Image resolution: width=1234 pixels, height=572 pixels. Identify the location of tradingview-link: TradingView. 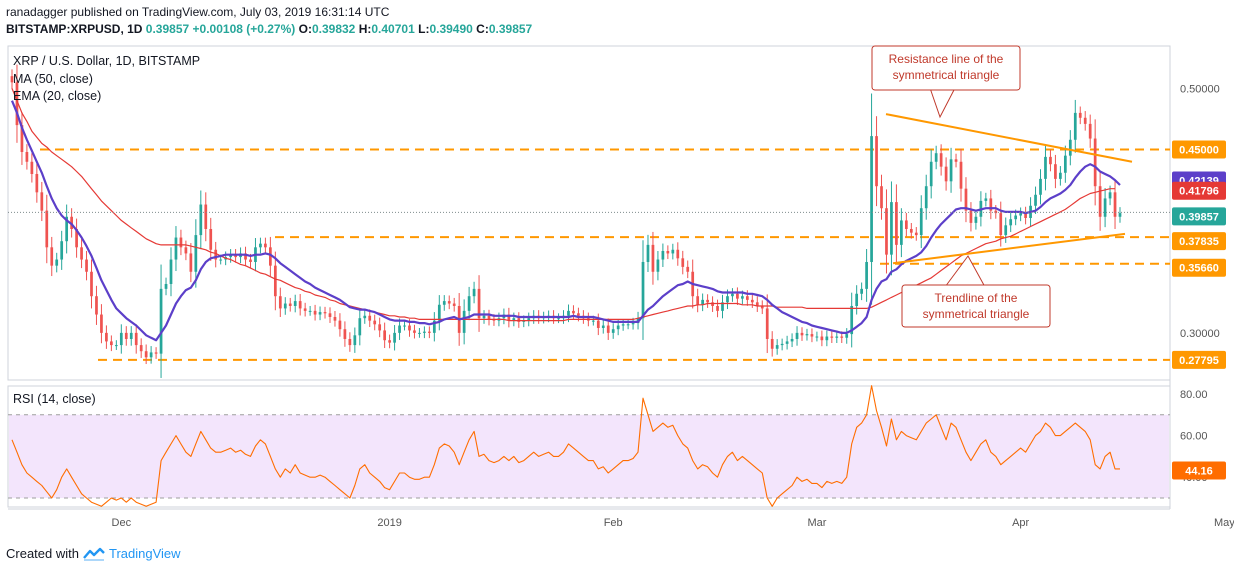
(145, 553).